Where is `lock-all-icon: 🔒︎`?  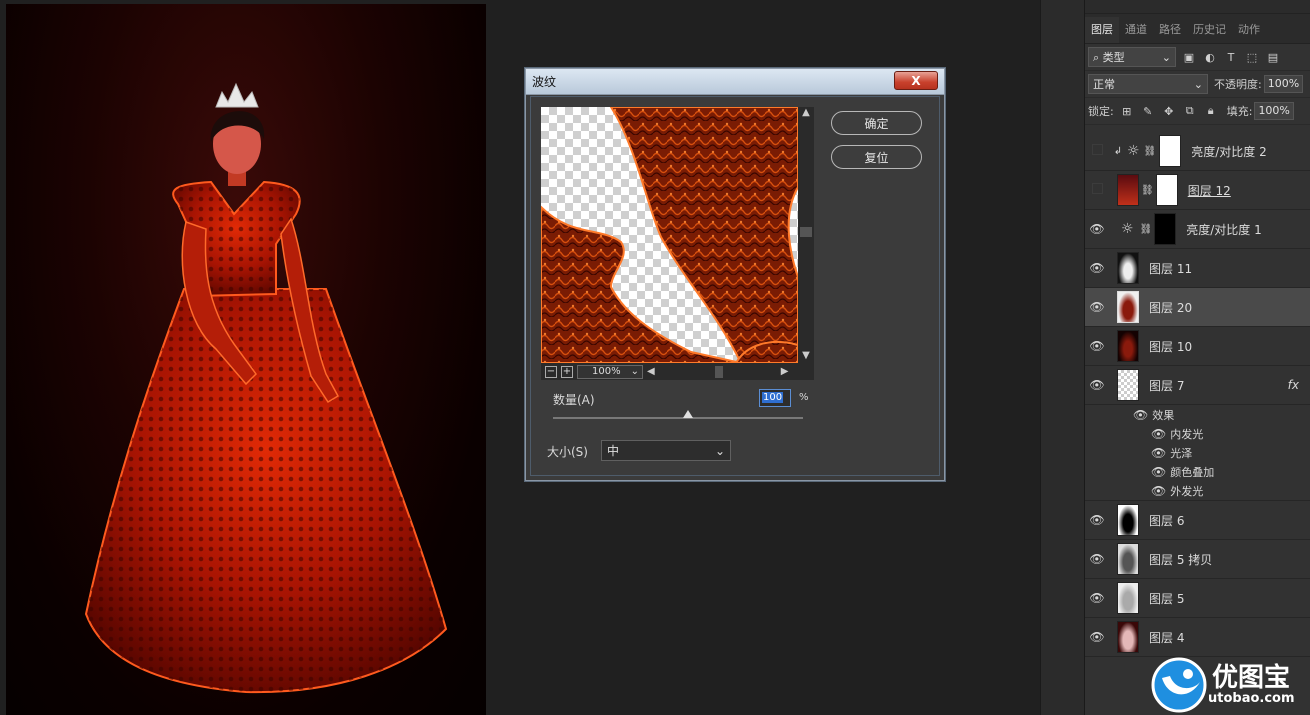
lock-all-icon: 🔒︎ is located at coordinates (1211, 111).